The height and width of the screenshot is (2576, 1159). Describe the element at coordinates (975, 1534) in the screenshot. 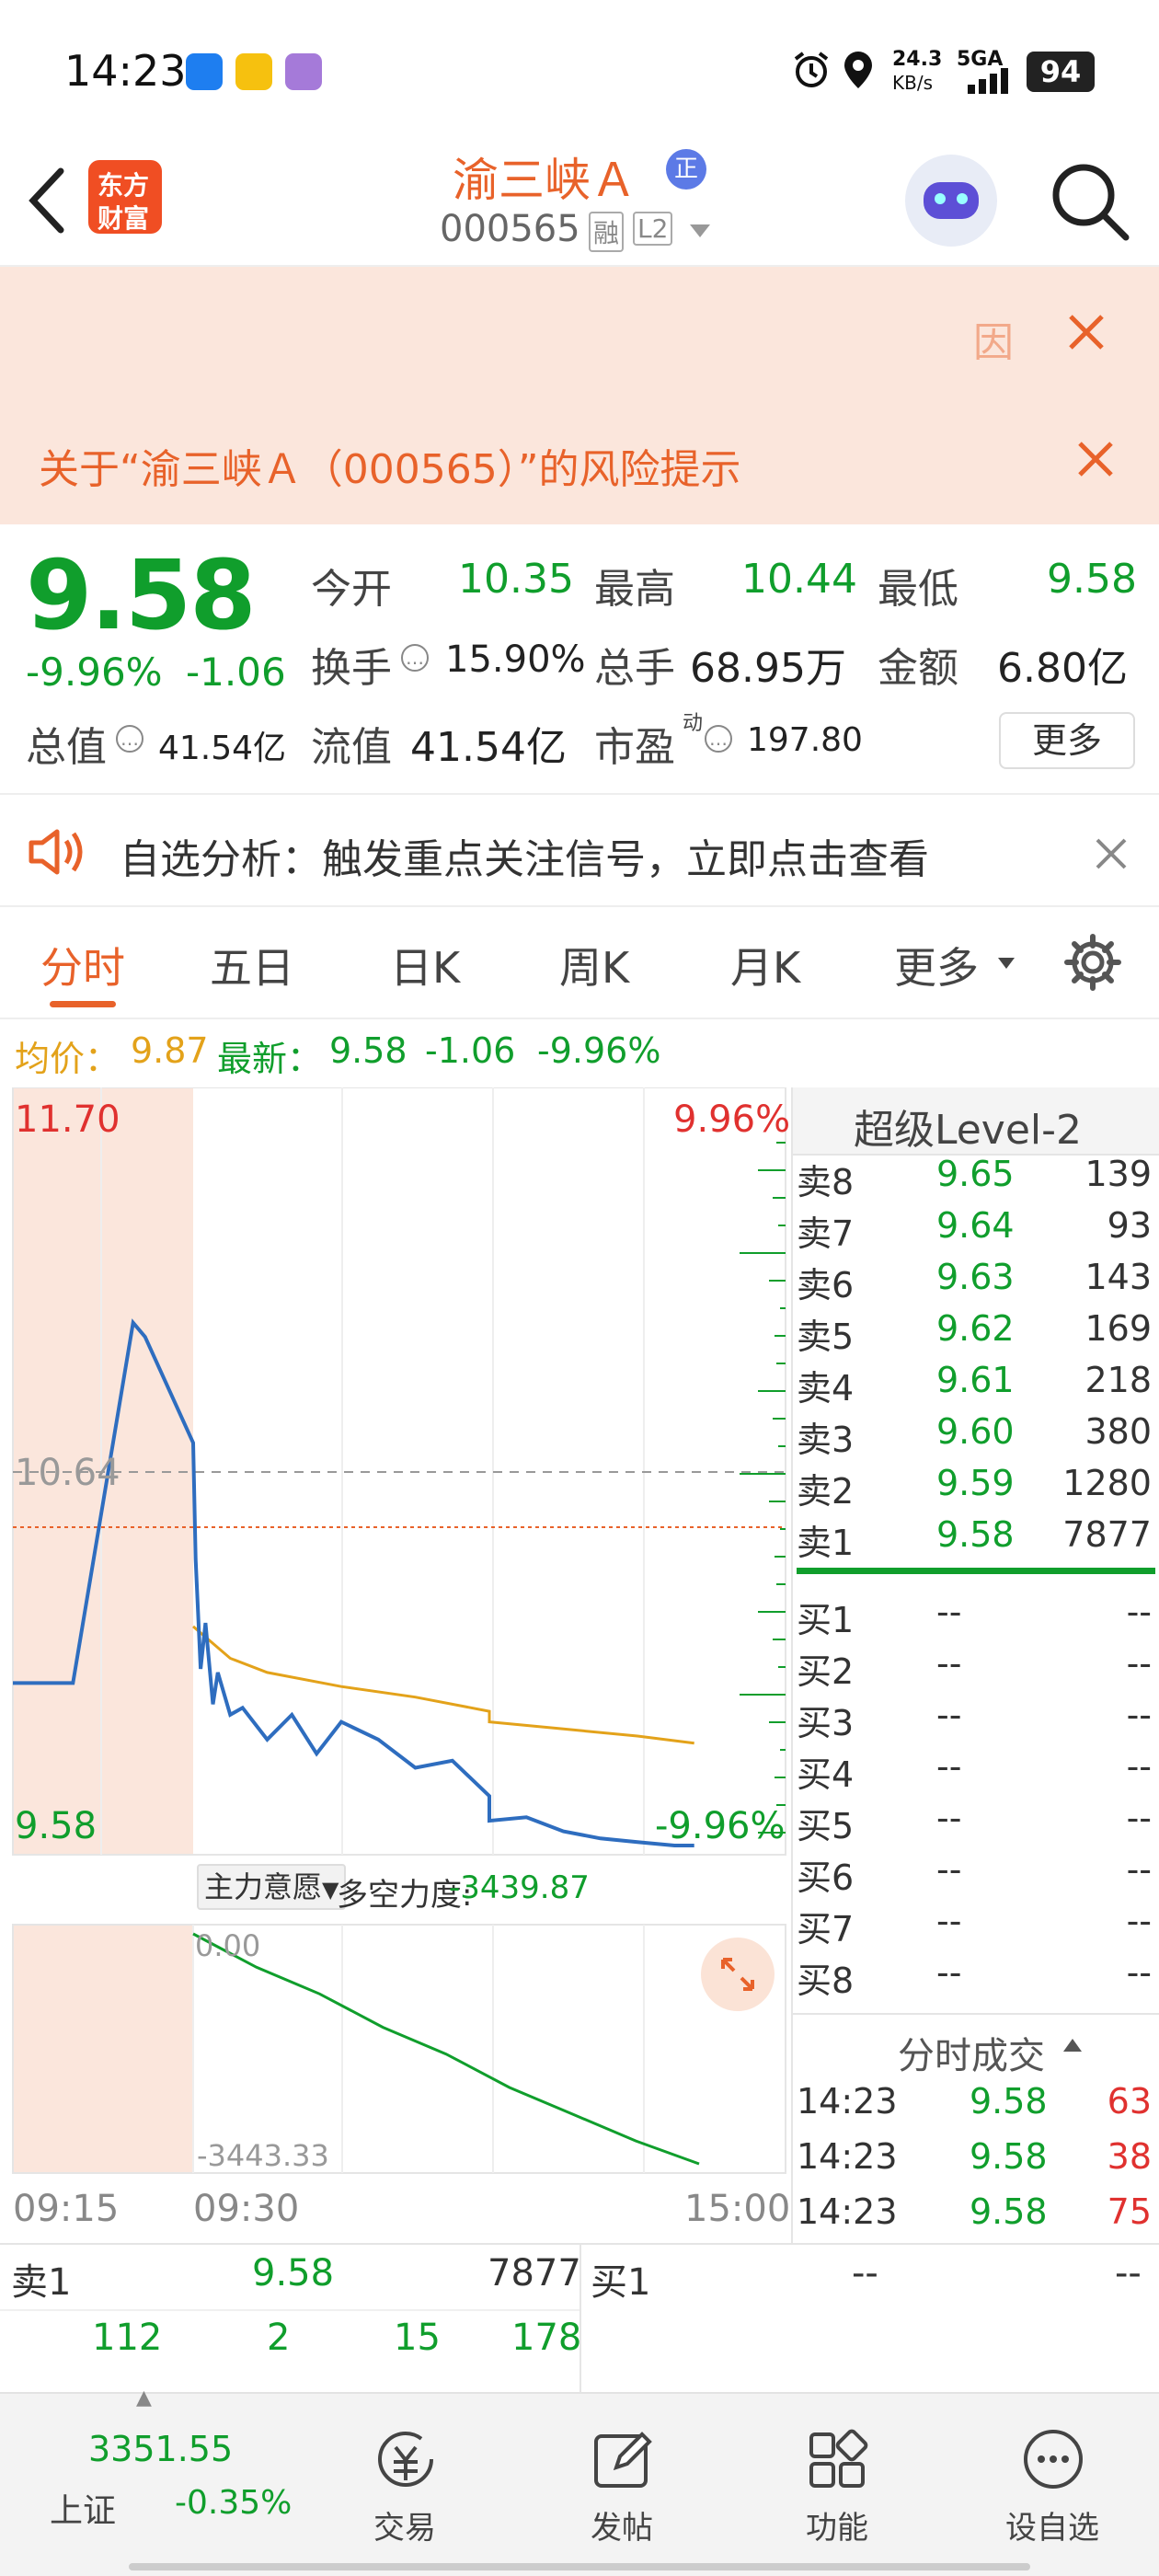

I see `orderbook-price: 9.58` at that location.